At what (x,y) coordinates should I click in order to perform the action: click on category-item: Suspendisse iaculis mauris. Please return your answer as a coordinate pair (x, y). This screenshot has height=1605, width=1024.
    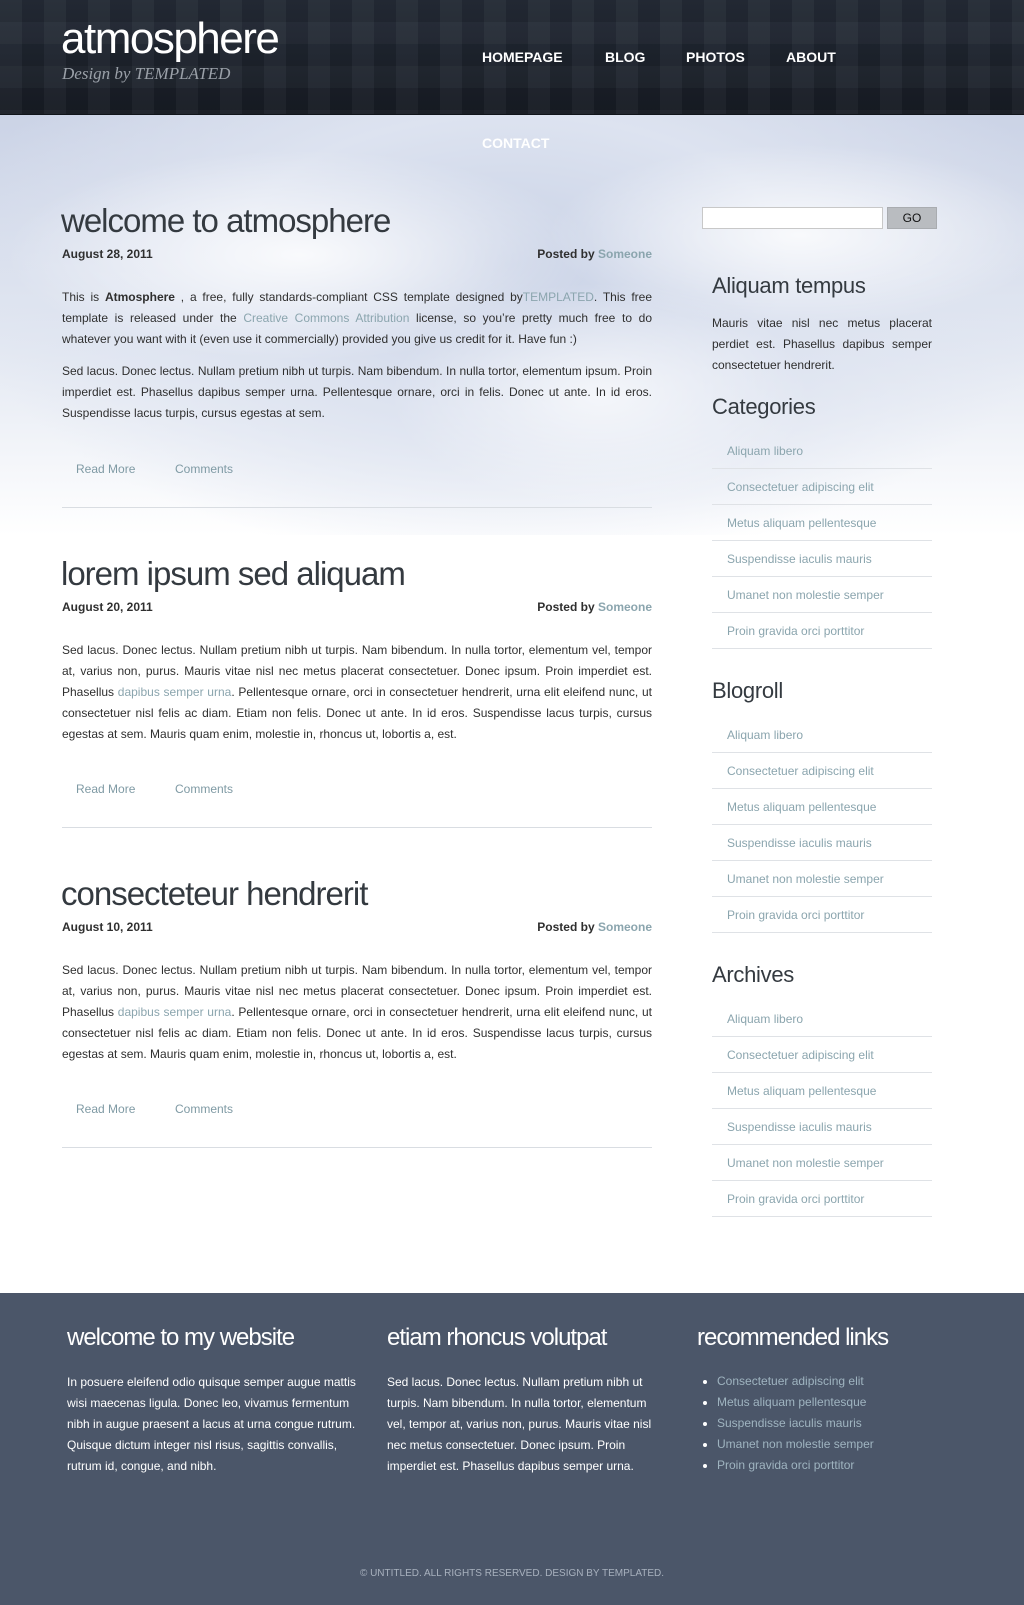
    Looking at the image, I should click on (822, 559).